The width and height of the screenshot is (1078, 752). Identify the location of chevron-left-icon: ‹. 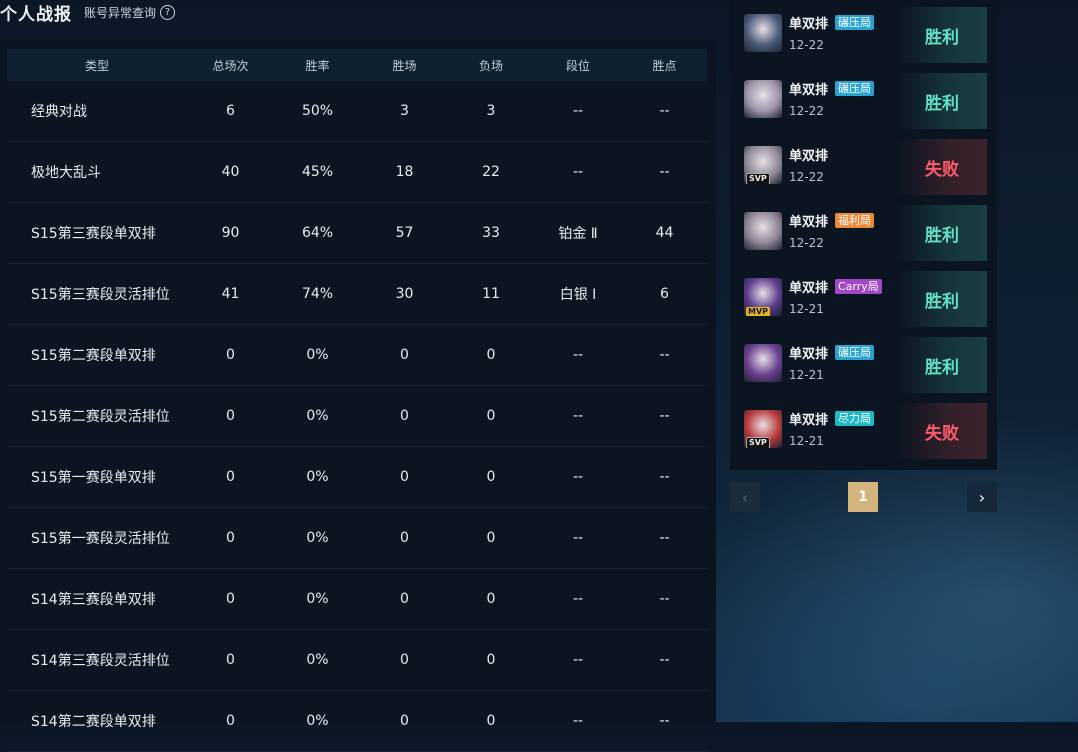
(745, 497).